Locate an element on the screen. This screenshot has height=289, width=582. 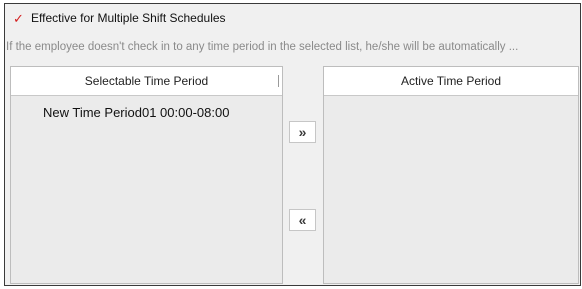
active-list-title: Active Time Period is located at coordinates (451, 81).